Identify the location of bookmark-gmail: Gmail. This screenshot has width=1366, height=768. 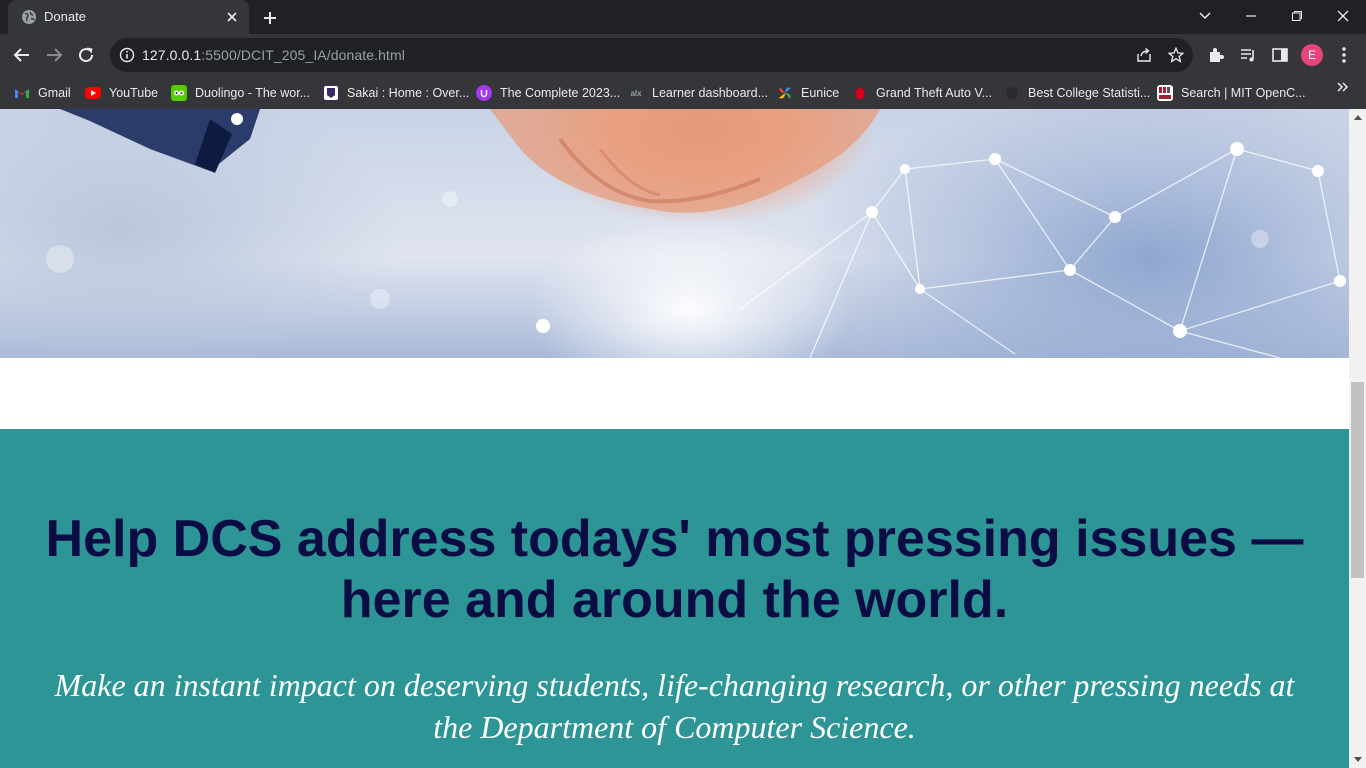
(42, 93).